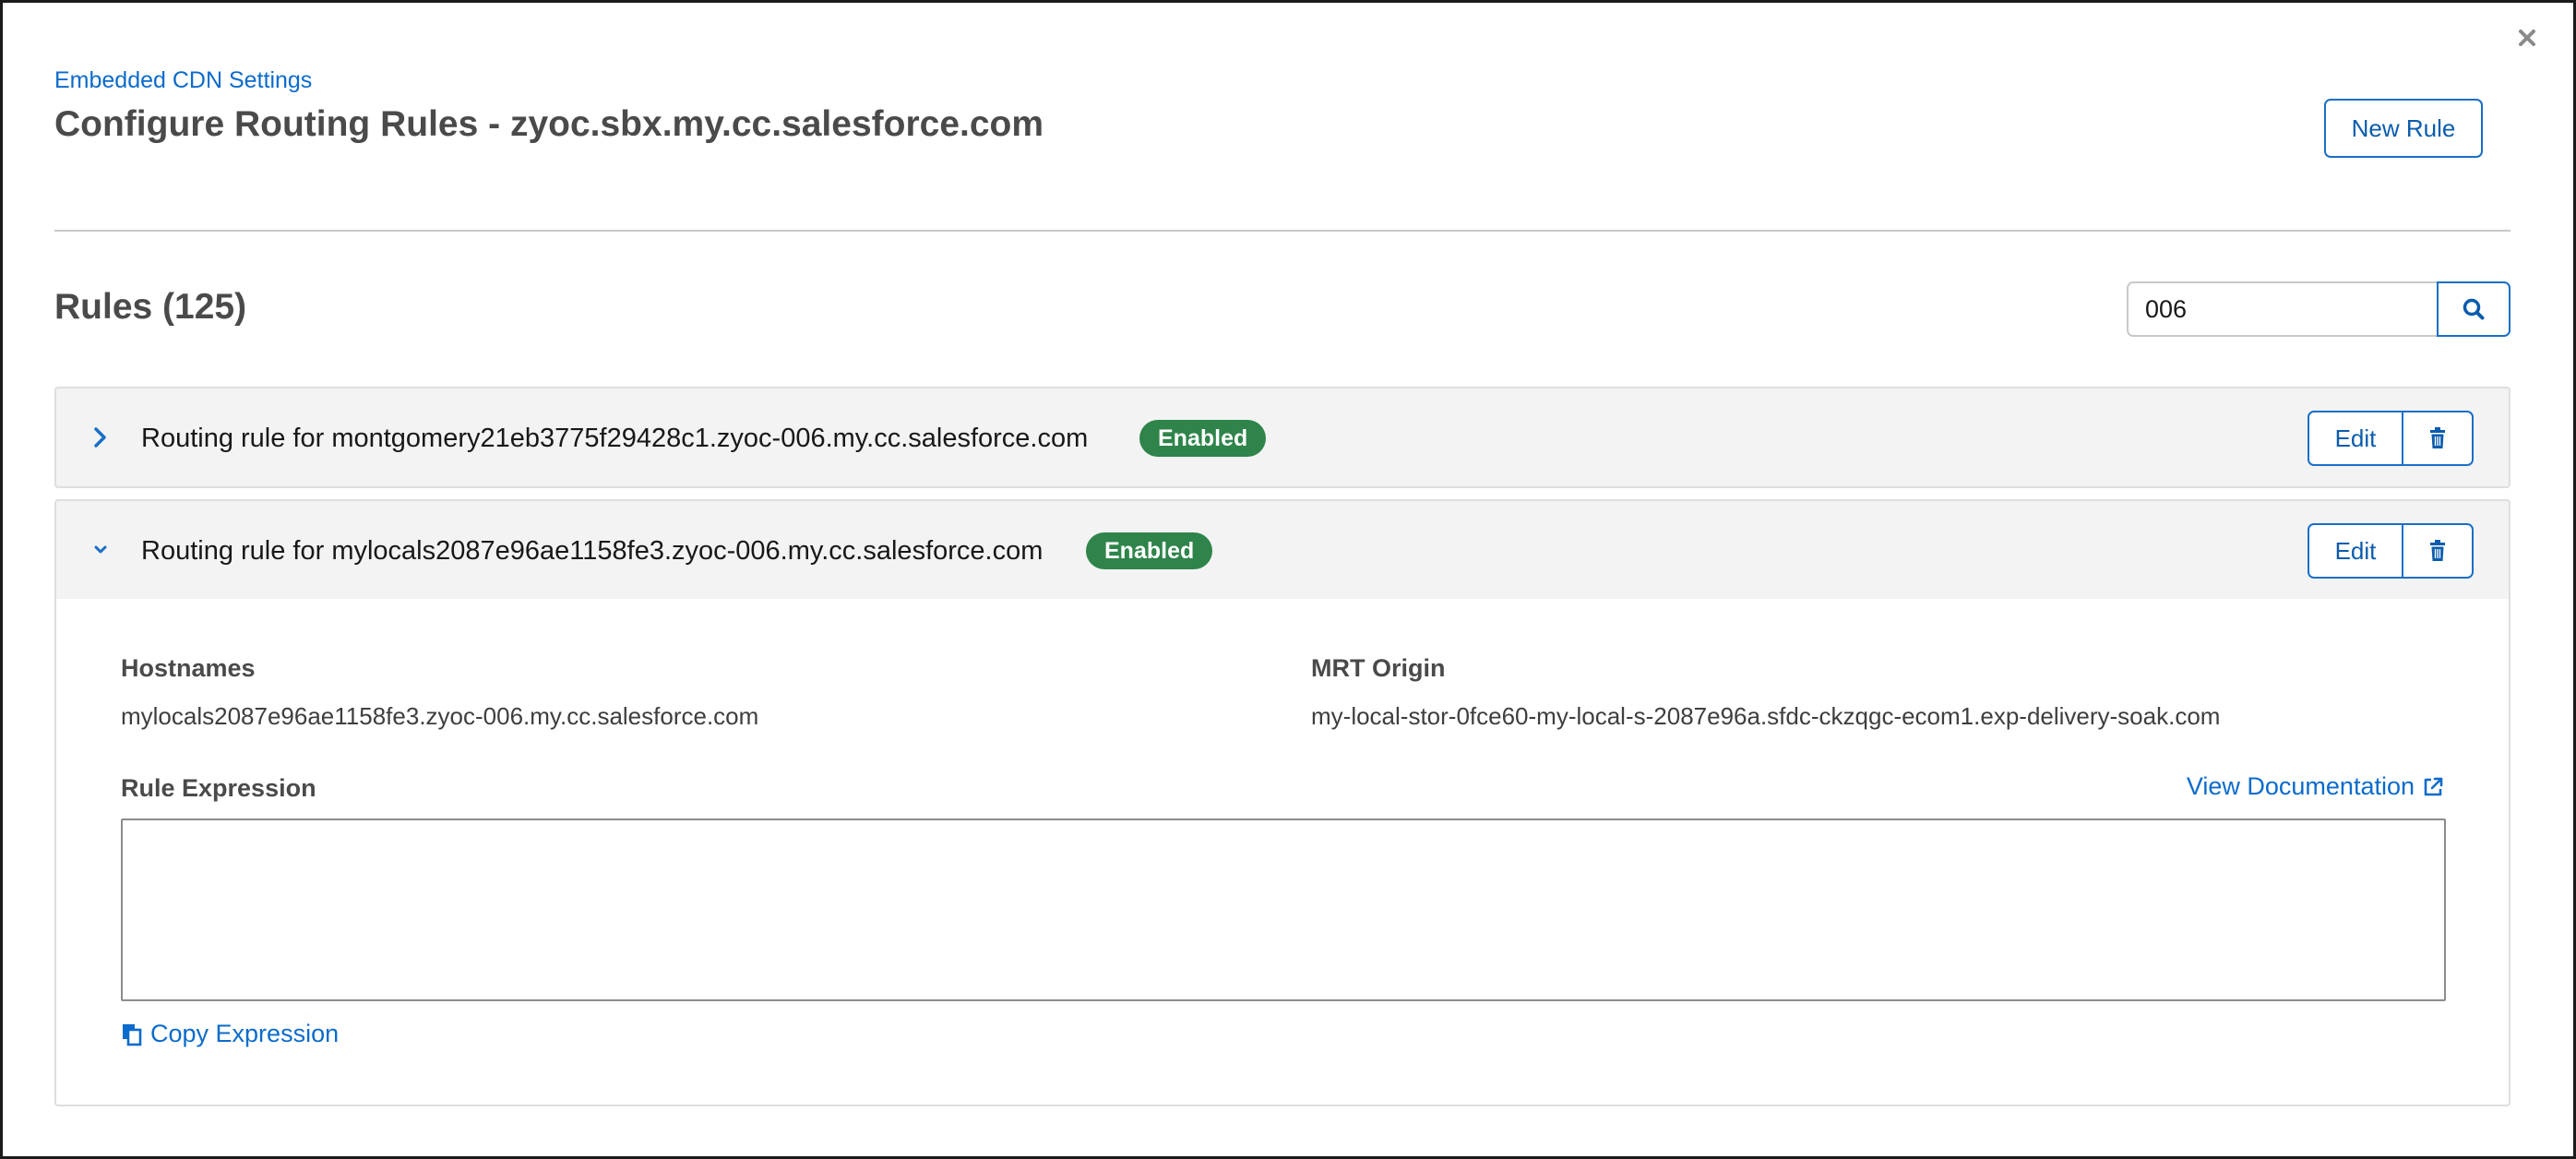 The image size is (2576, 1159). I want to click on expand-toggle, so click(100, 437).